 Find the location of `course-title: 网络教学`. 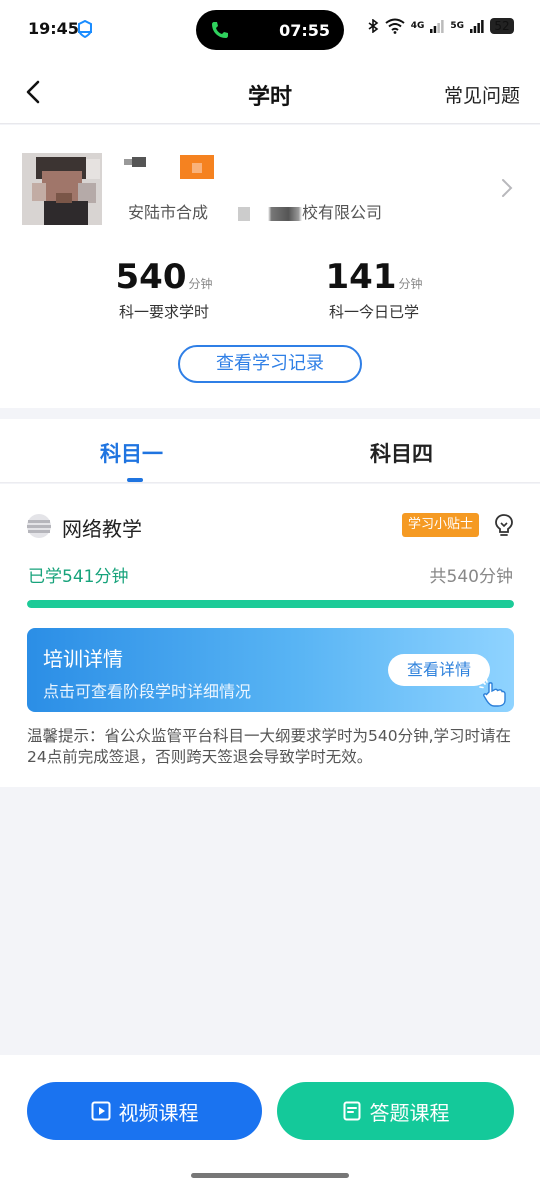

course-title: 网络教学 is located at coordinates (102, 529).